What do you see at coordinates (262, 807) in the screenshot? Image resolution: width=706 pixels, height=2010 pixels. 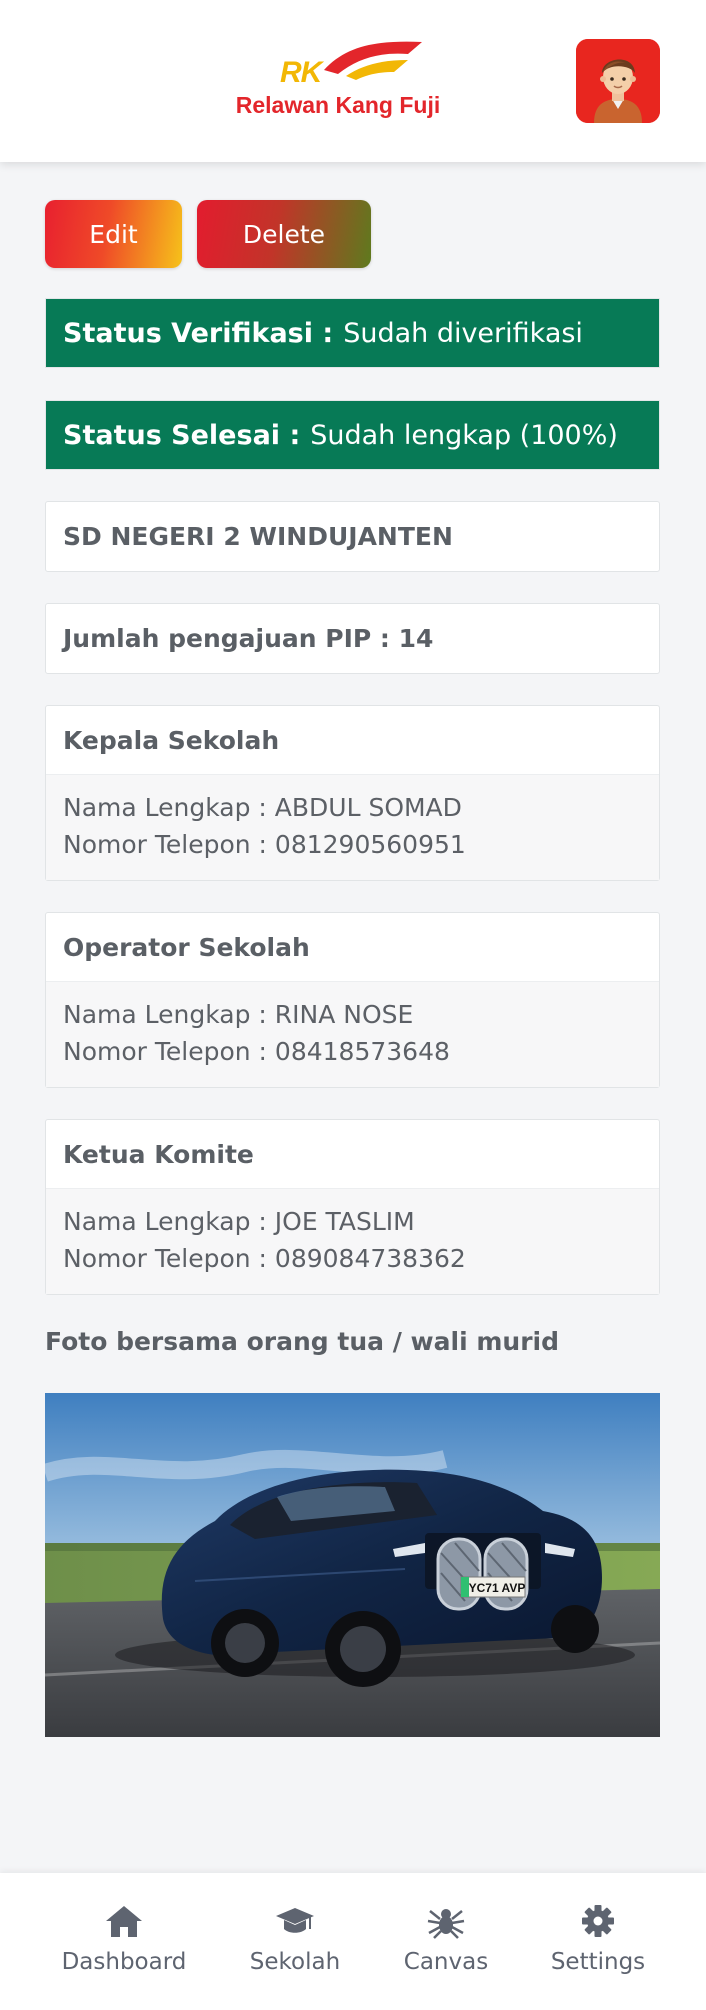 I see `nama-lengkap-text: Nama Lengkap : ABDUL SOMAD` at bounding box center [262, 807].